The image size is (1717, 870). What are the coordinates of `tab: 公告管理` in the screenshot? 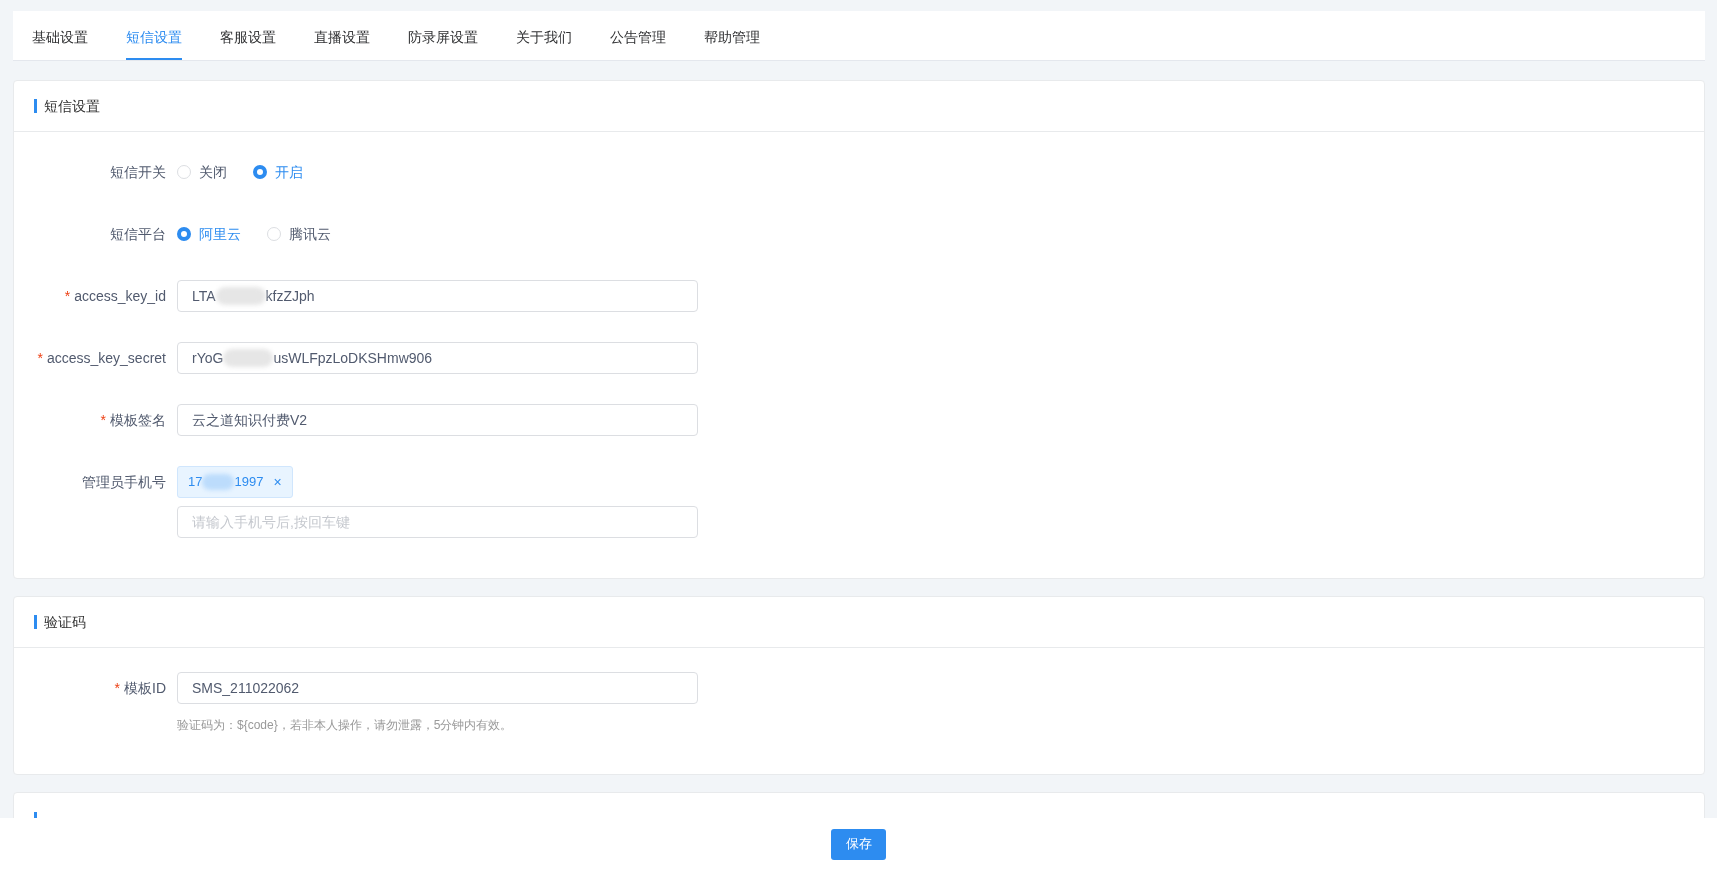 It's located at (638, 35).